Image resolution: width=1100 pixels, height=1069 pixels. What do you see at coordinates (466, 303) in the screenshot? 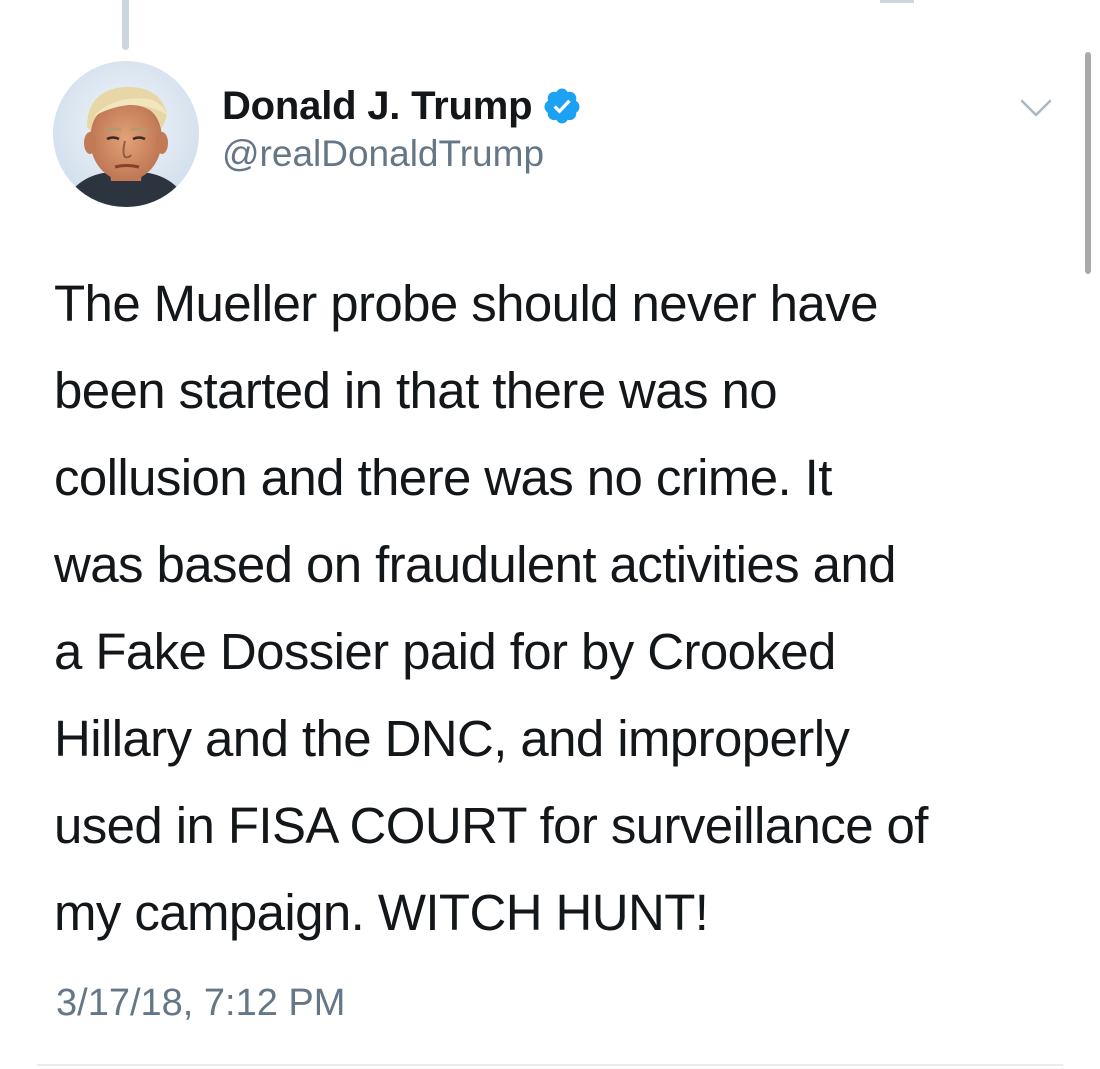
I see `tweet-text-line: The Mueller probe should never have` at bounding box center [466, 303].